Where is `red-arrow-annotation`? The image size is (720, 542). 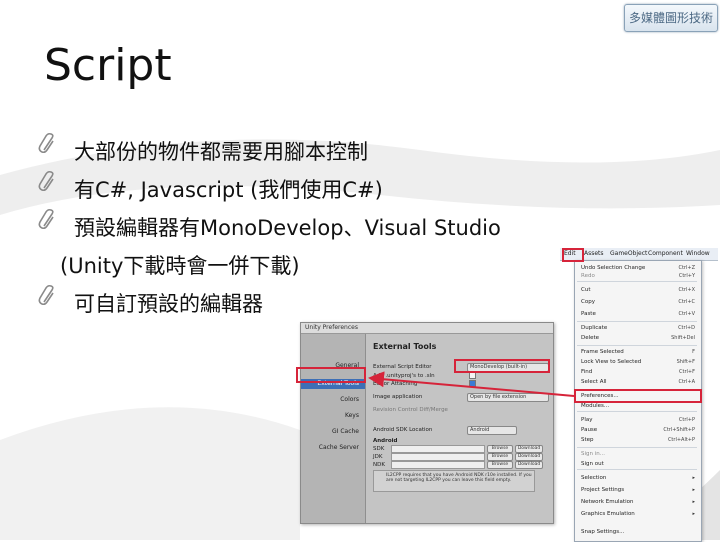
red-arrow-annotation is located at coordinates (471, 384).